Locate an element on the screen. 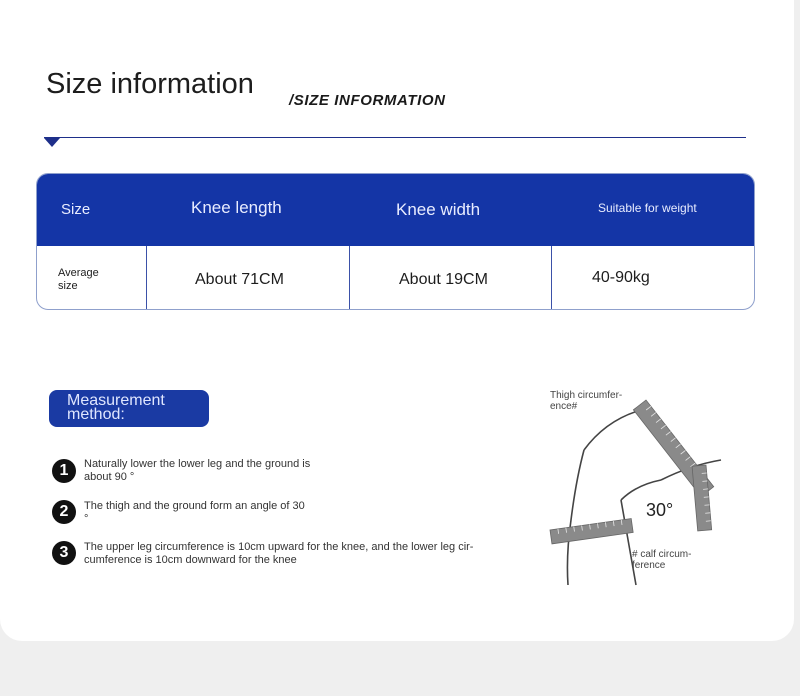 Image resolution: width=800 pixels, height=696 pixels. step-number-badge: 1 is located at coordinates (64, 471).